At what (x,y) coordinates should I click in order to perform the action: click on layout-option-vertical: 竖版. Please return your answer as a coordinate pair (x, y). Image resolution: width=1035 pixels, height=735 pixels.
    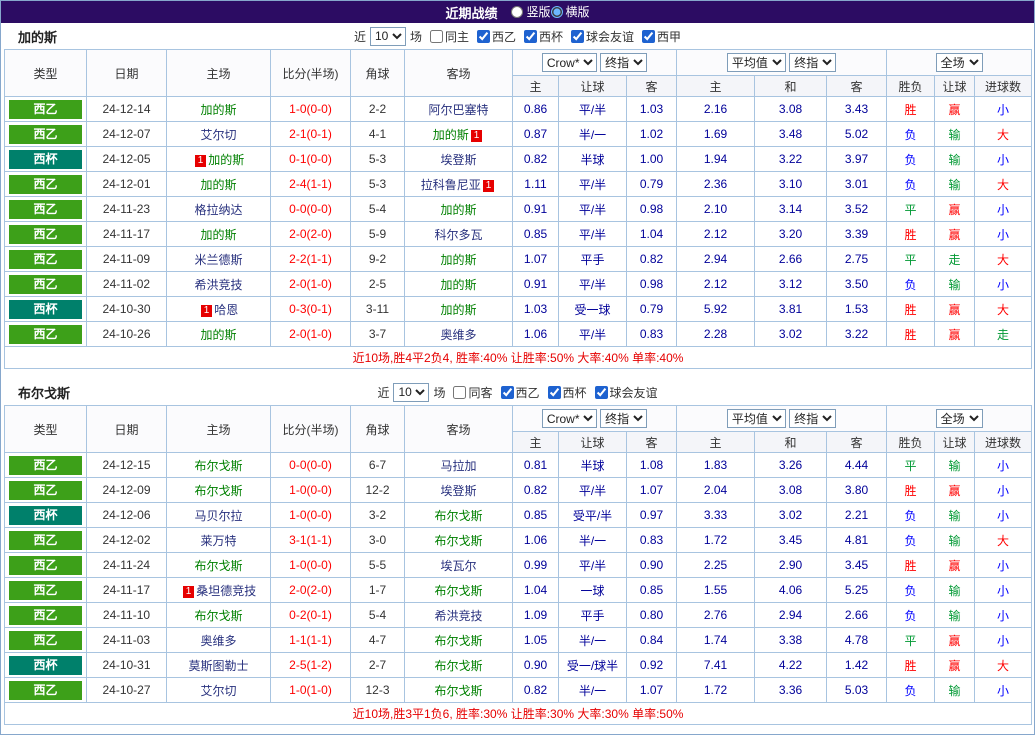
    Looking at the image, I should click on (531, 11).